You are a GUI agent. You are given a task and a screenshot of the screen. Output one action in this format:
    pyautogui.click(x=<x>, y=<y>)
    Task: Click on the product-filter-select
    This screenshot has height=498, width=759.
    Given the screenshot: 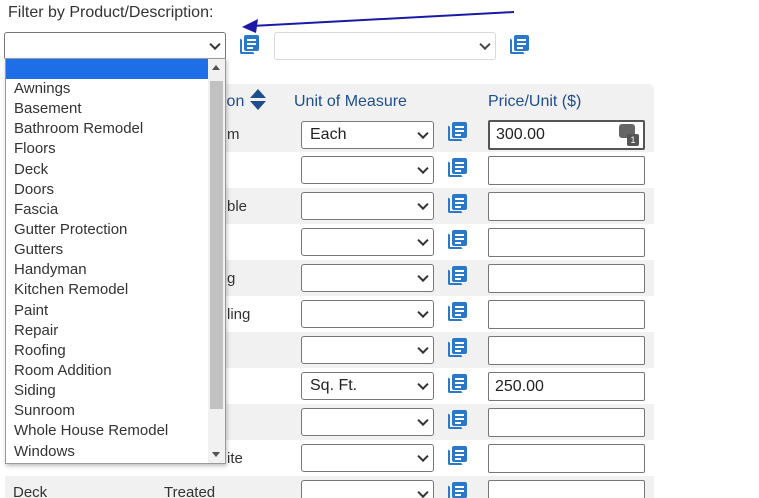 What is the action you would take?
    pyautogui.click(x=115, y=46)
    